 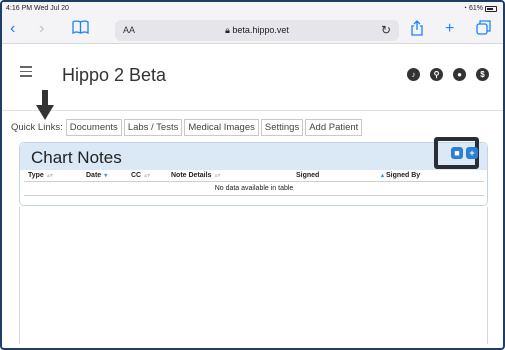 What do you see at coordinates (93, 127) in the screenshot?
I see `quick-link-documents: Documents` at bounding box center [93, 127].